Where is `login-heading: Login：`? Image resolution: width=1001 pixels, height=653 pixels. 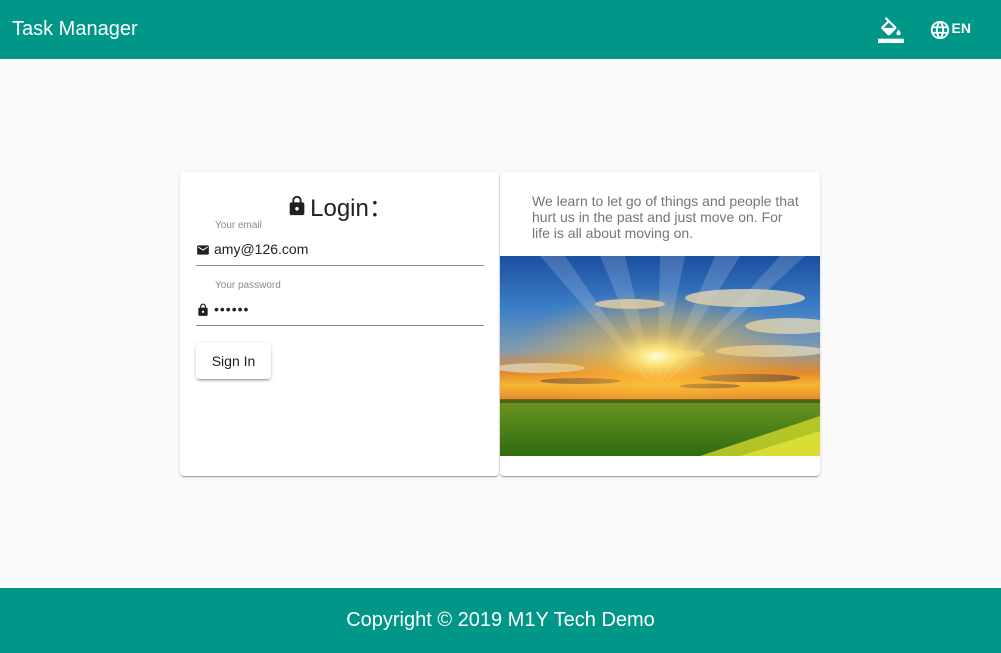
login-heading: Login： is located at coordinates (339, 205).